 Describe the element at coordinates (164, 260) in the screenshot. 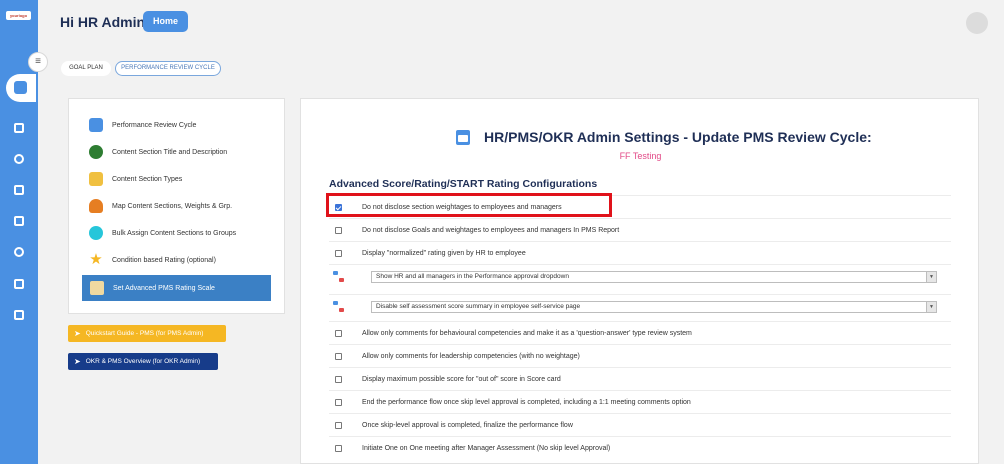

I see `menu-item-label: Condition based Rating (optional)` at that location.